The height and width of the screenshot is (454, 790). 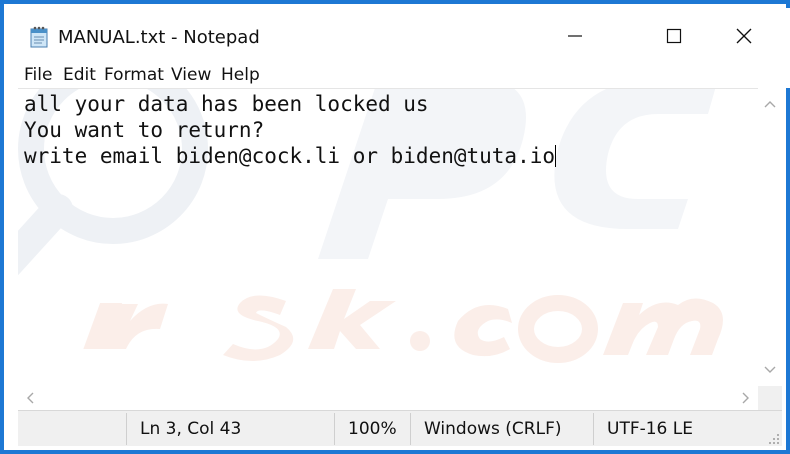 What do you see at coordinates (770, 237) in the screenshot?
I see `vertical-scrollbar` at bounding box center [770, 237].